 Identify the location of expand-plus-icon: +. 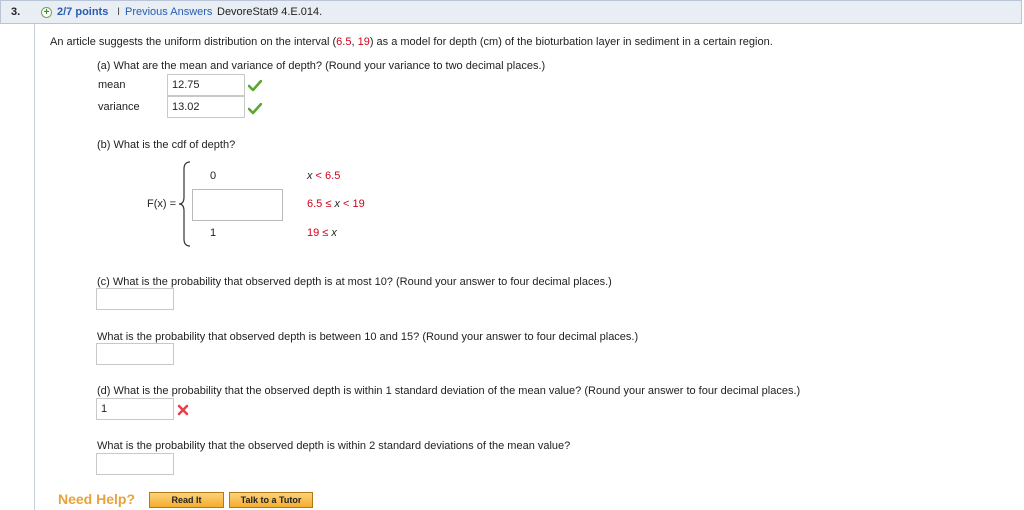
(46, 12).